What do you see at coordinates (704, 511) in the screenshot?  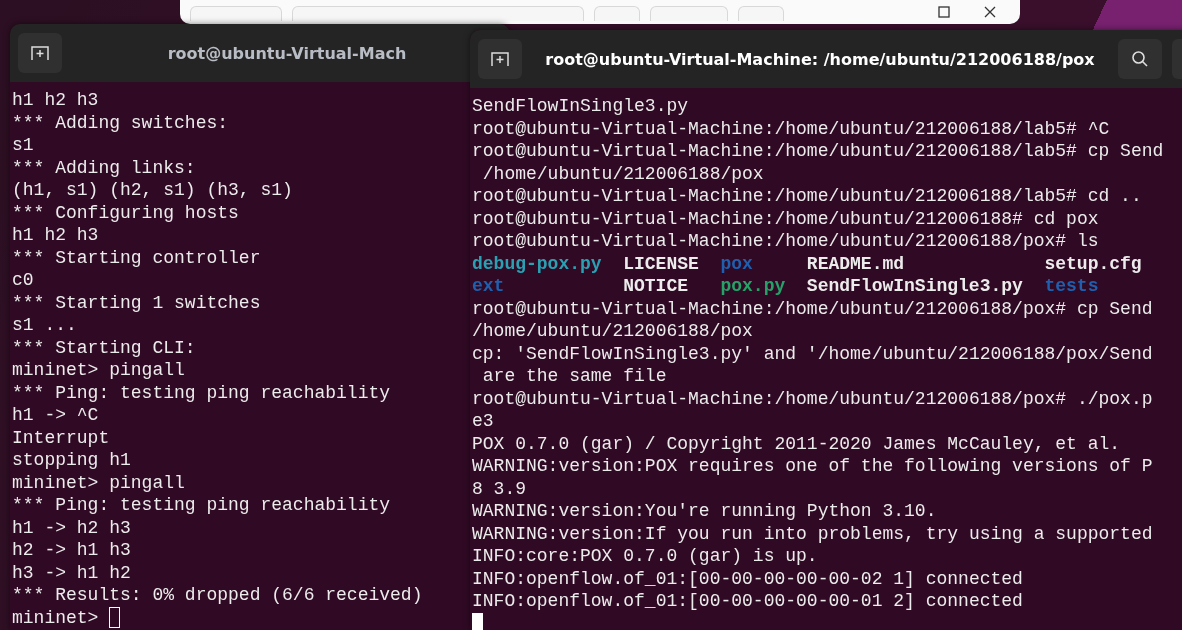 I see `terminal-line: WARNING:version:You're running Python 3.10.` at bounding box center [704, 511].